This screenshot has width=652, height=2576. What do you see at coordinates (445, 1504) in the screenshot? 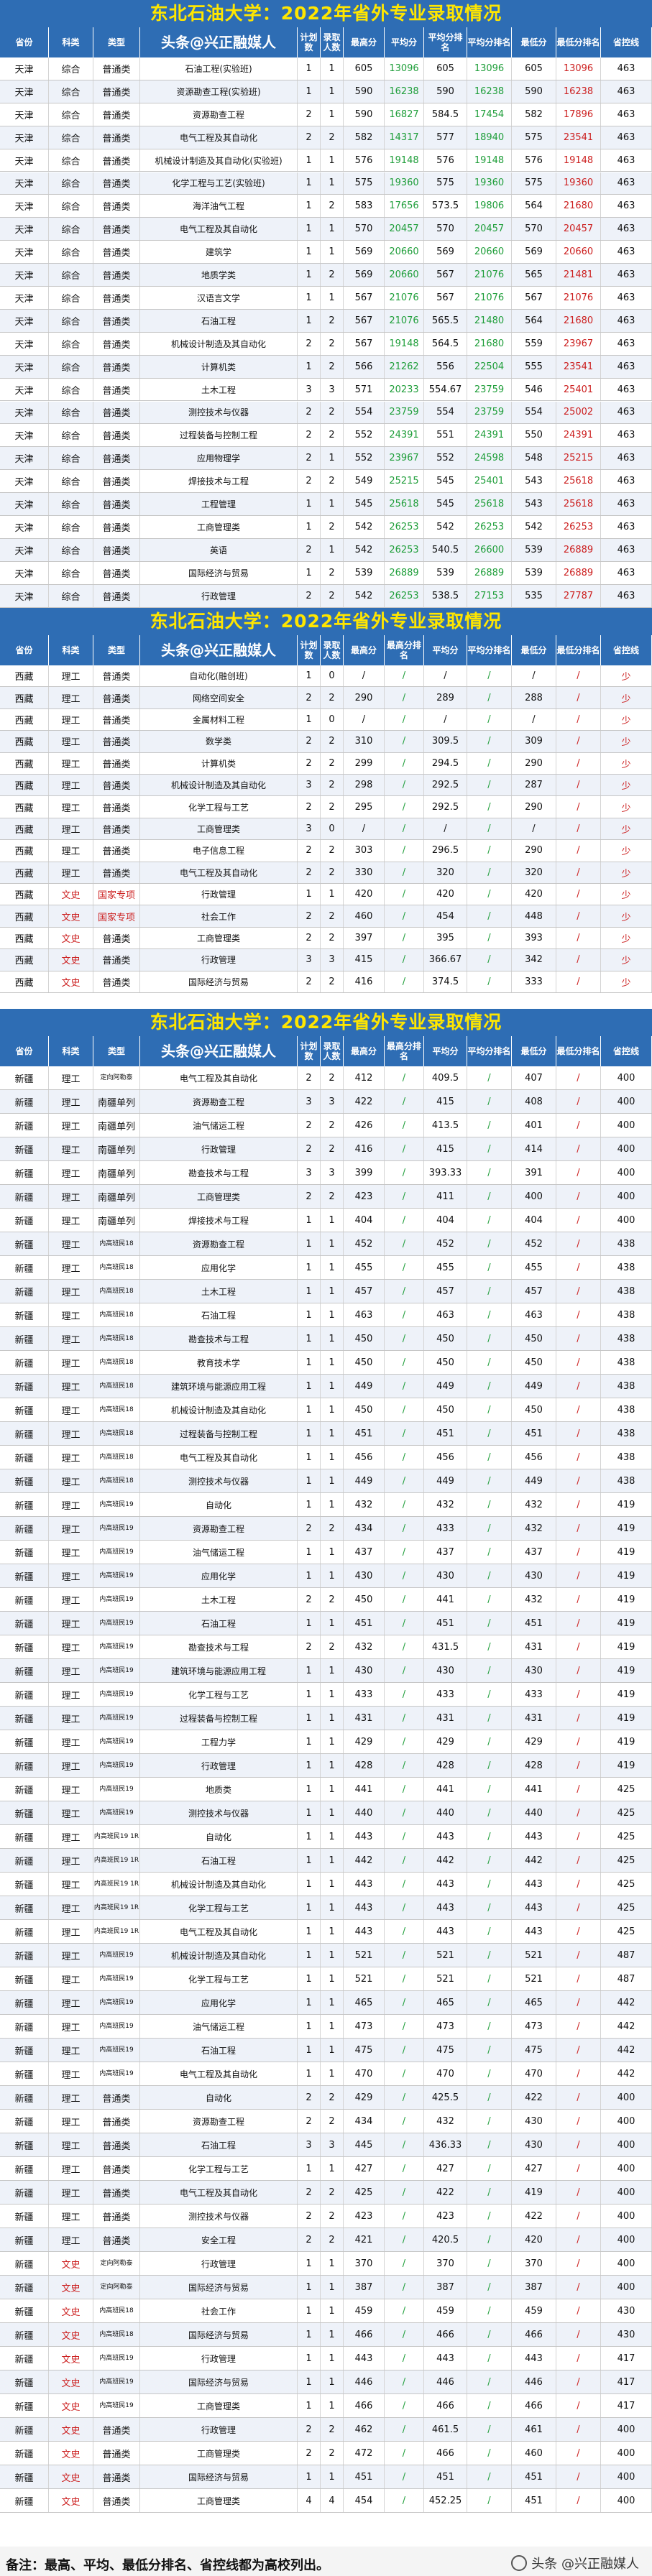
I see `table-cell: 432` at bounding box center [445, 1504].